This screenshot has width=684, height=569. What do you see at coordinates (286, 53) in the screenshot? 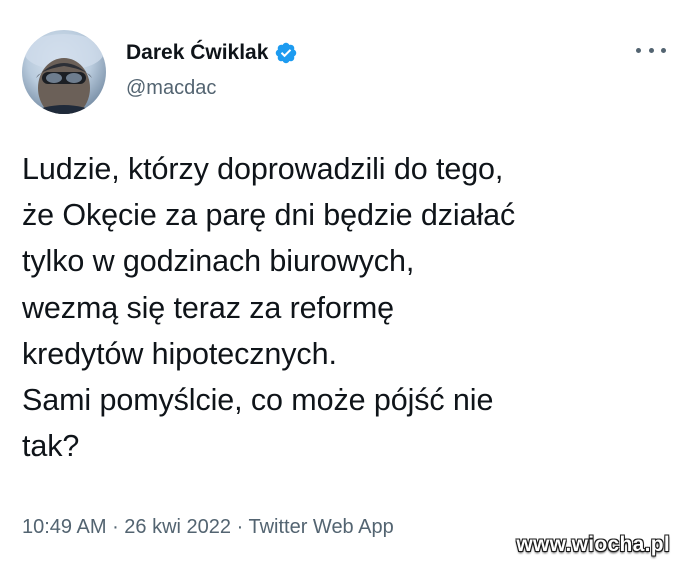
I see `verified-badge-icon` at bounding box center [286, 53].